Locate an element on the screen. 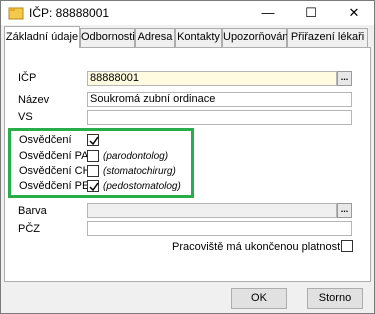 This screenshot has height=314, width=375. tab-label: Základní údaje is located at coordinates (42, 37).